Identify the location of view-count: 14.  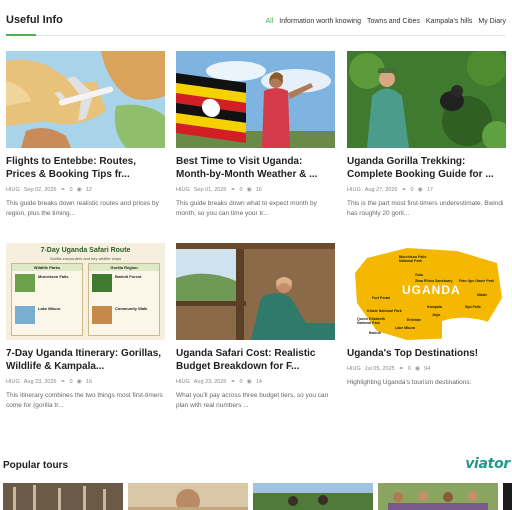
(258, 381).